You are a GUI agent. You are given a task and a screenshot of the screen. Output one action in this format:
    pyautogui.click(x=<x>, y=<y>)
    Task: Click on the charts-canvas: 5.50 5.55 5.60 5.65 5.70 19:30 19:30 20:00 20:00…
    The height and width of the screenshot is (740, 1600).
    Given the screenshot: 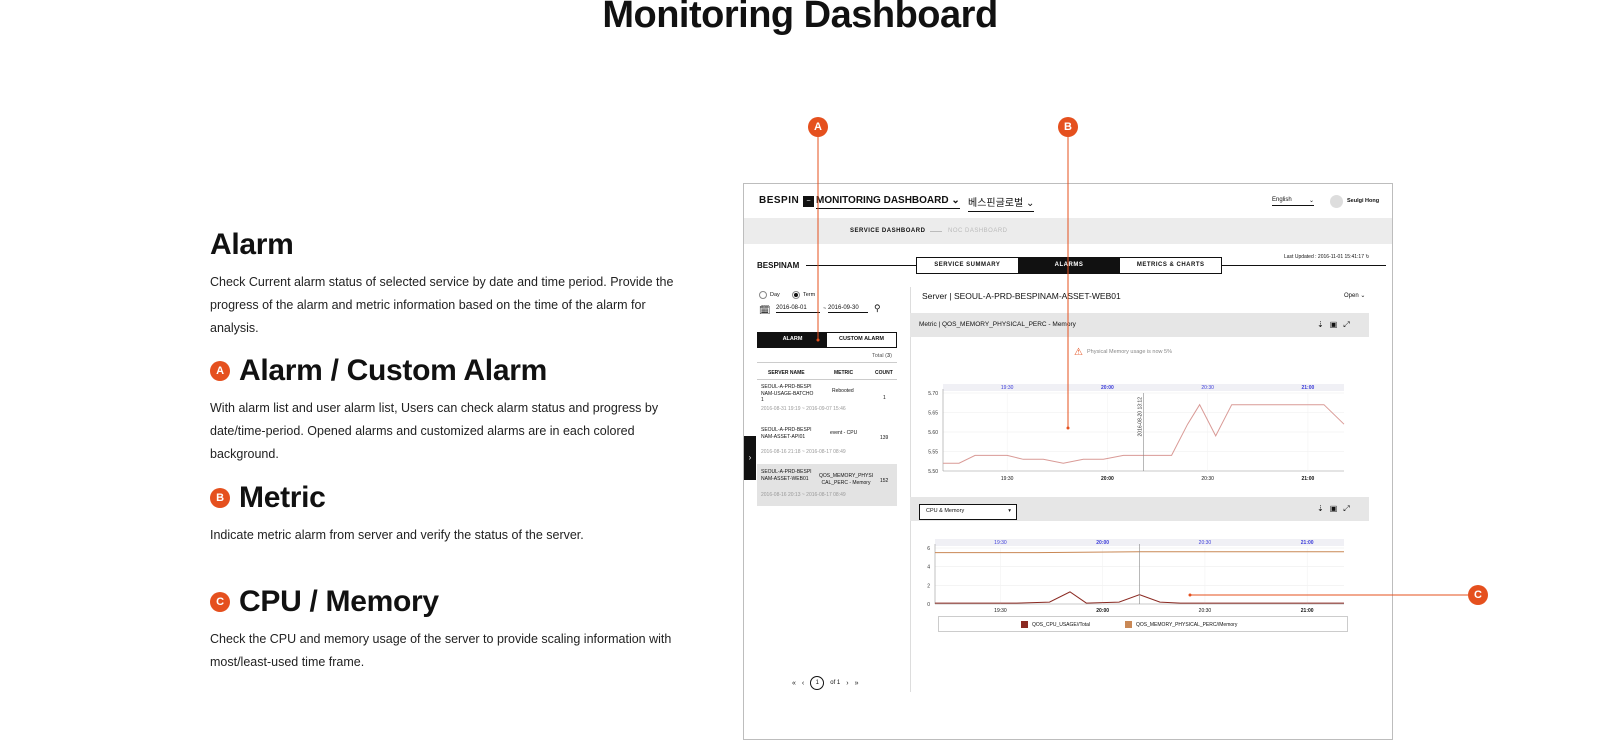 What is the action you would take?
    pyautogui.click(x=1136, y=499)
    